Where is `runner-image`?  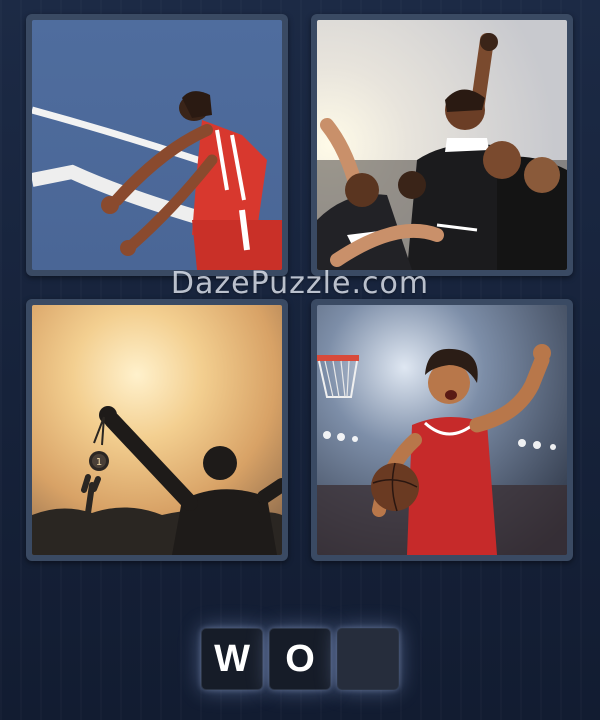
runner-image is located at coordinates (157, 145).